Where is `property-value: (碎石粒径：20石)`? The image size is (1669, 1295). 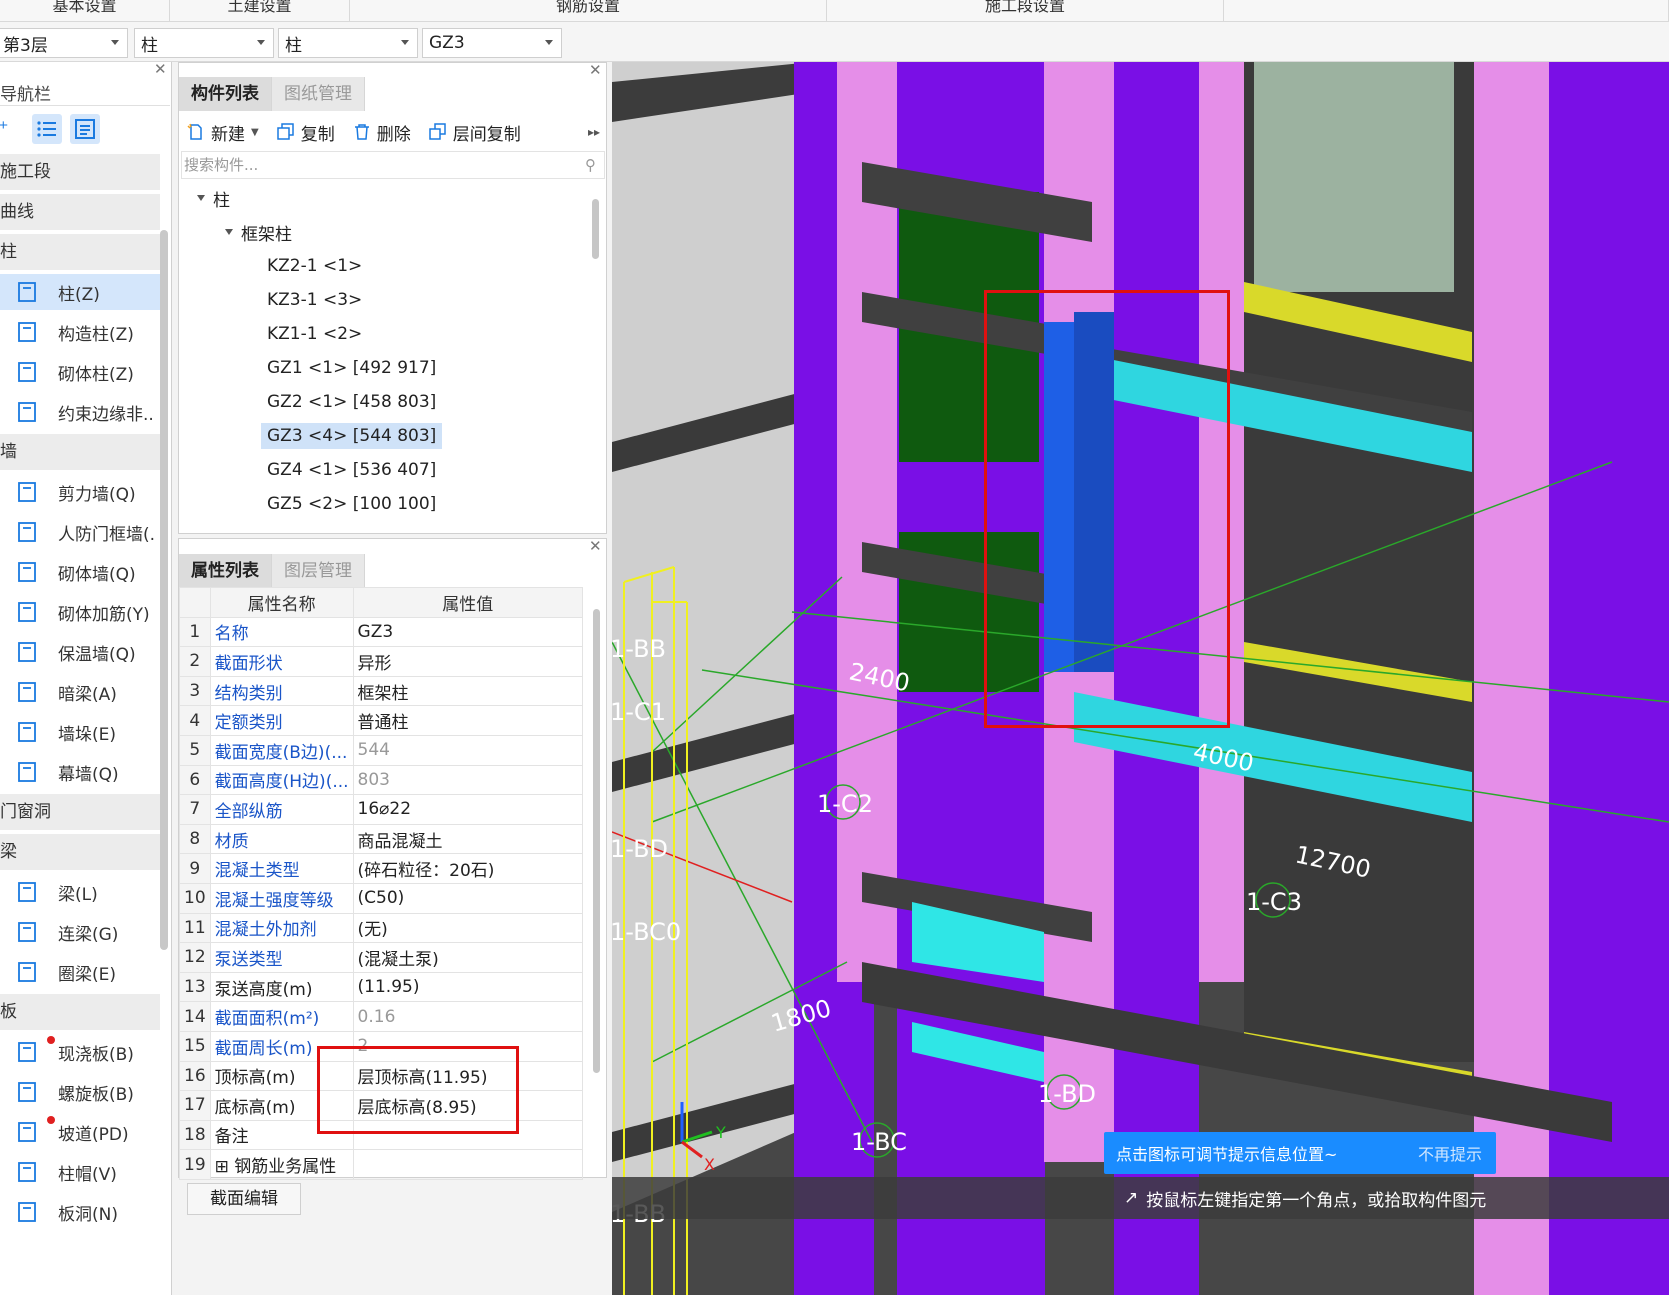
property-value: (碎石粒径：20石) is located at coordinates (468, 868).